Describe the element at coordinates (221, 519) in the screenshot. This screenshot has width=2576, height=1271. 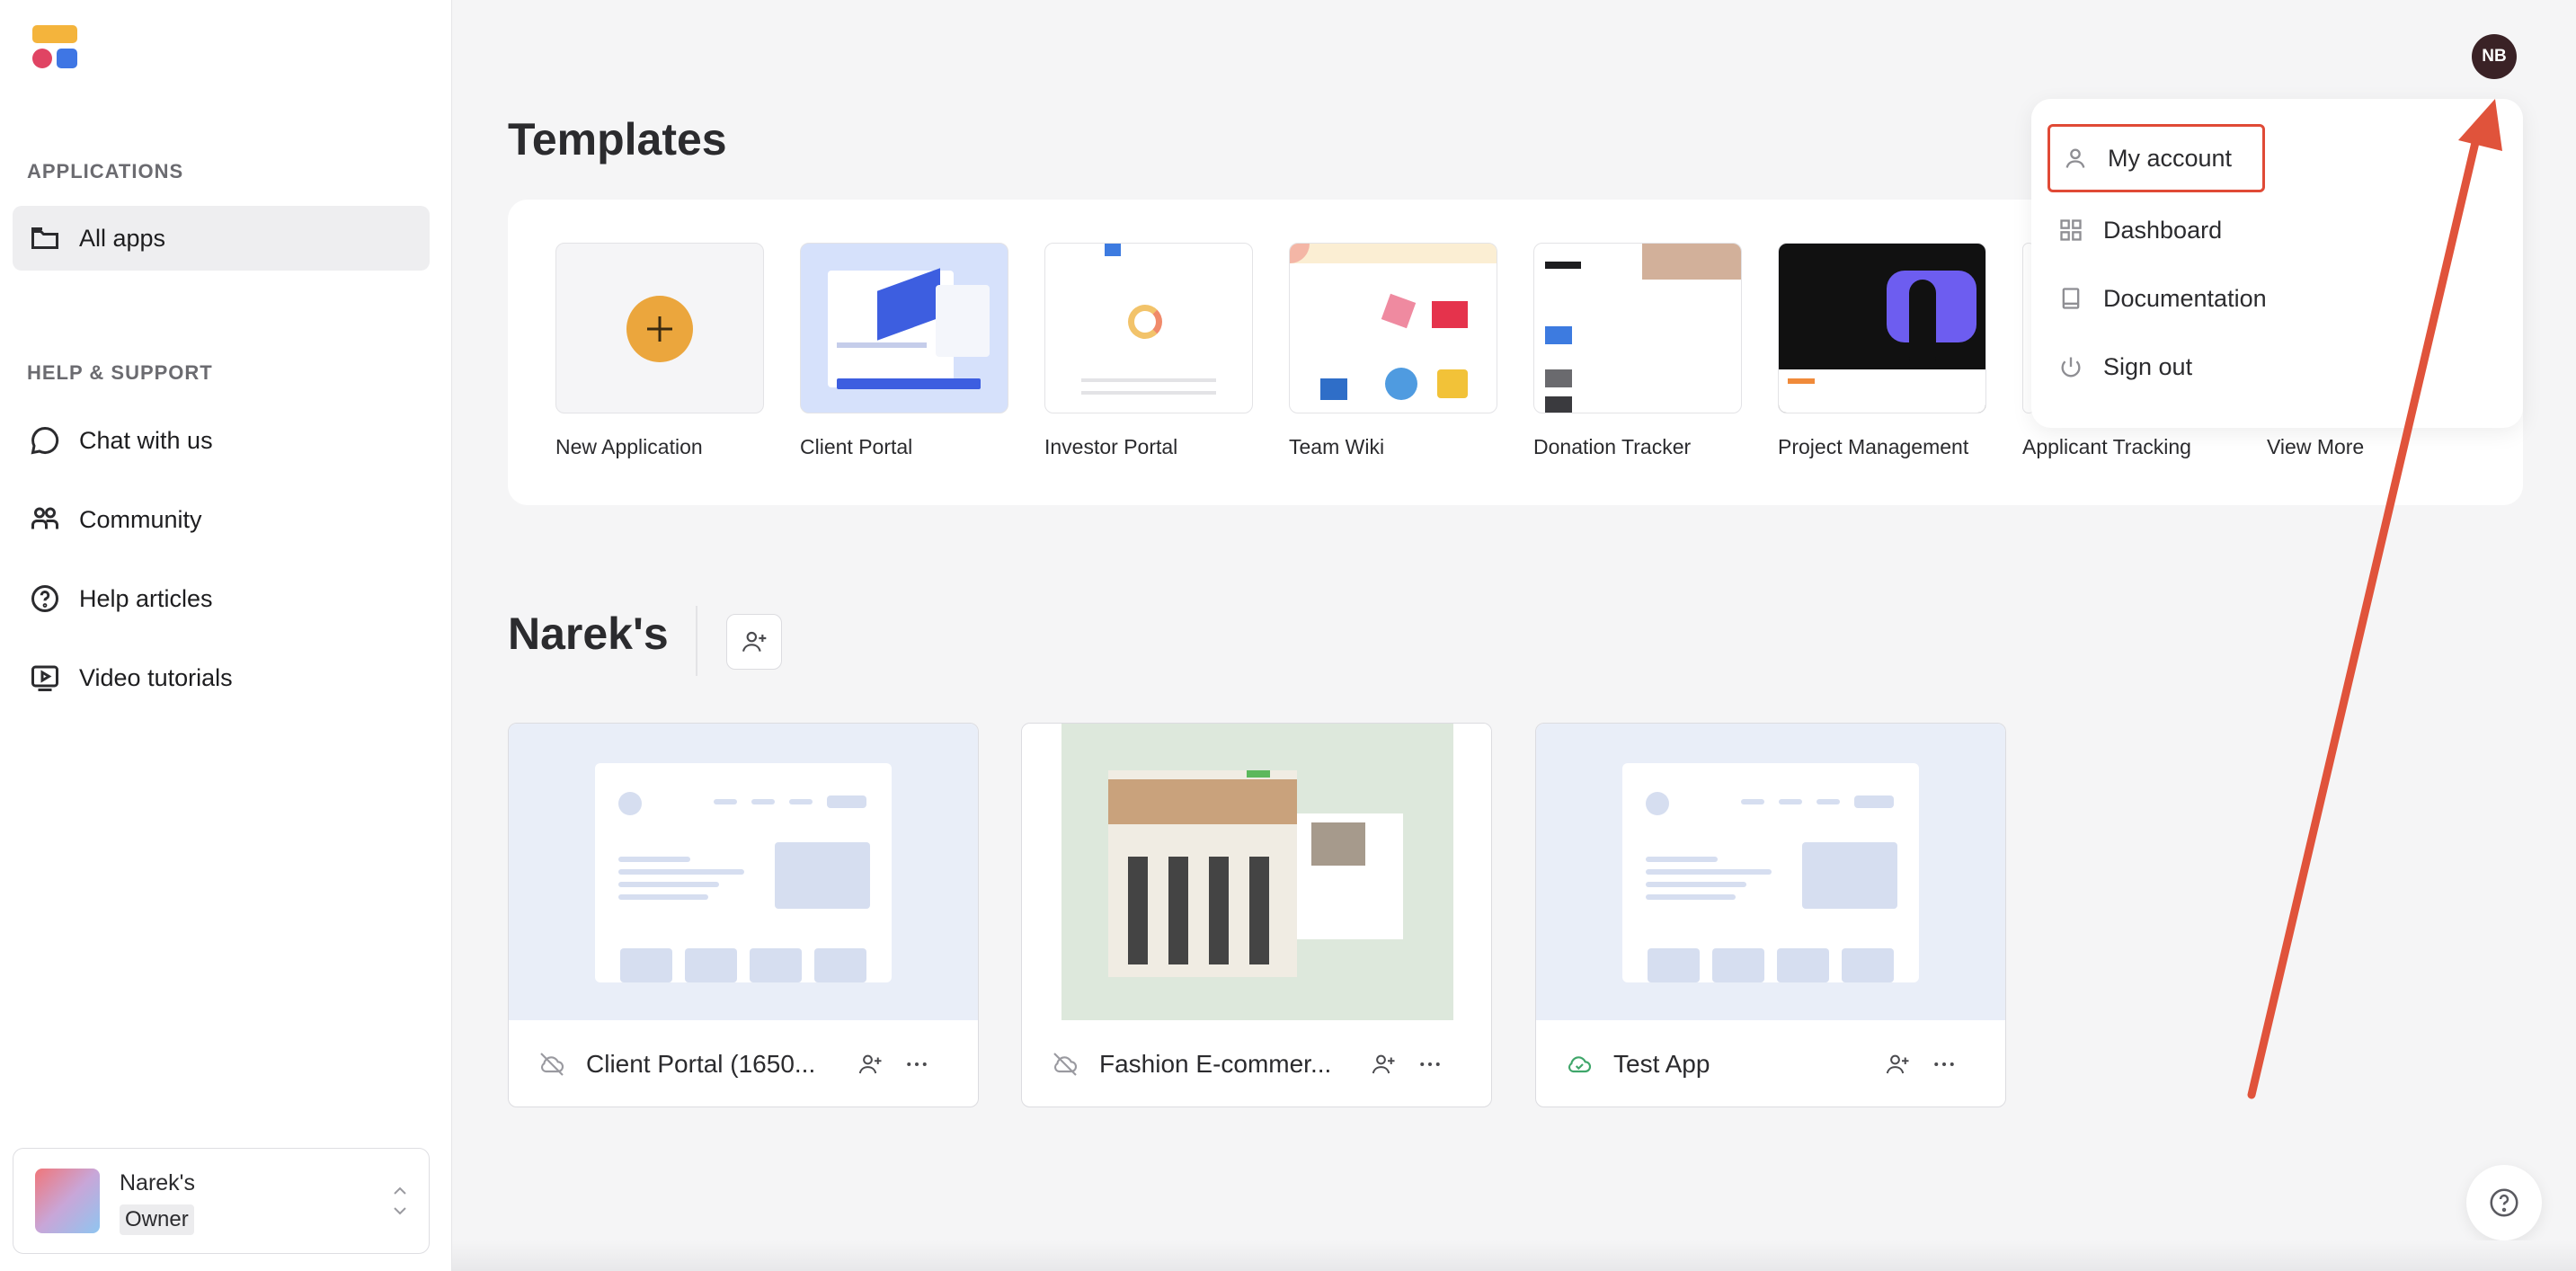
I see `sidebar-item-community: Community` at that location.